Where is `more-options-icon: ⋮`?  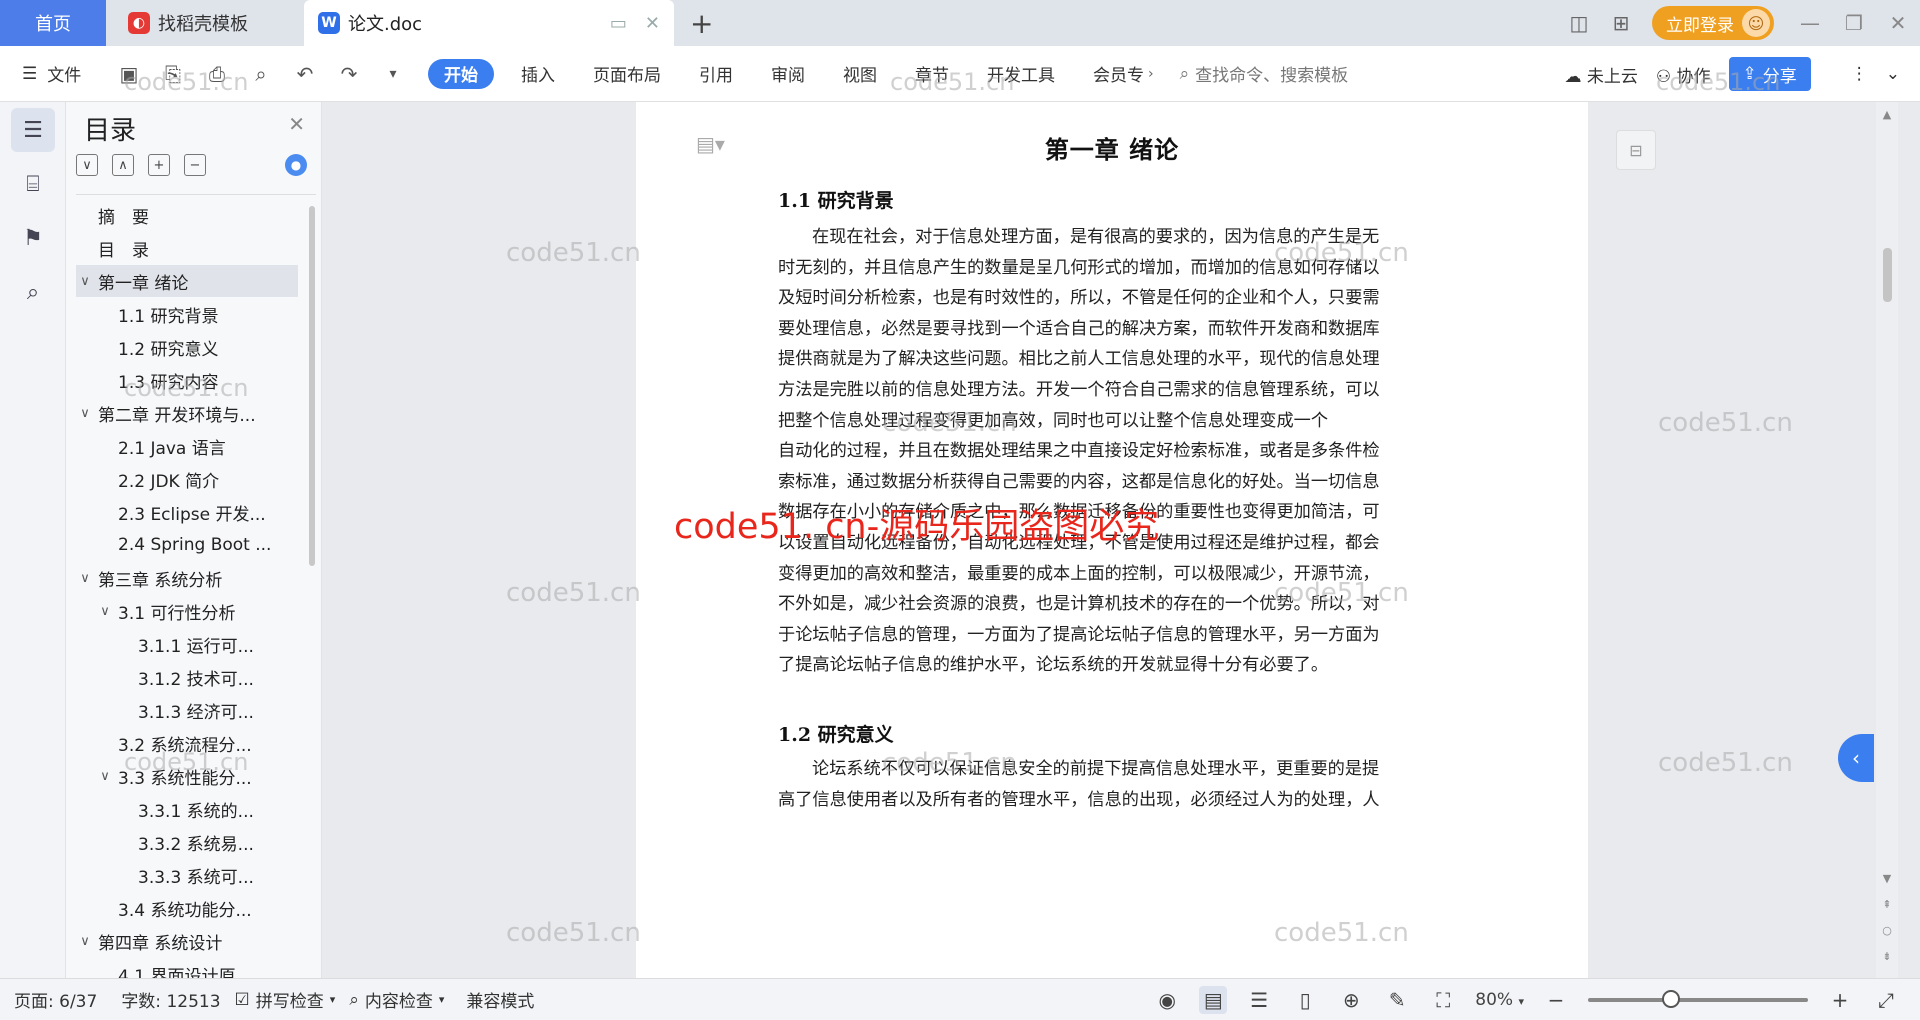
more-options-icon: ⋮ is located at coordinates (1859, 74).